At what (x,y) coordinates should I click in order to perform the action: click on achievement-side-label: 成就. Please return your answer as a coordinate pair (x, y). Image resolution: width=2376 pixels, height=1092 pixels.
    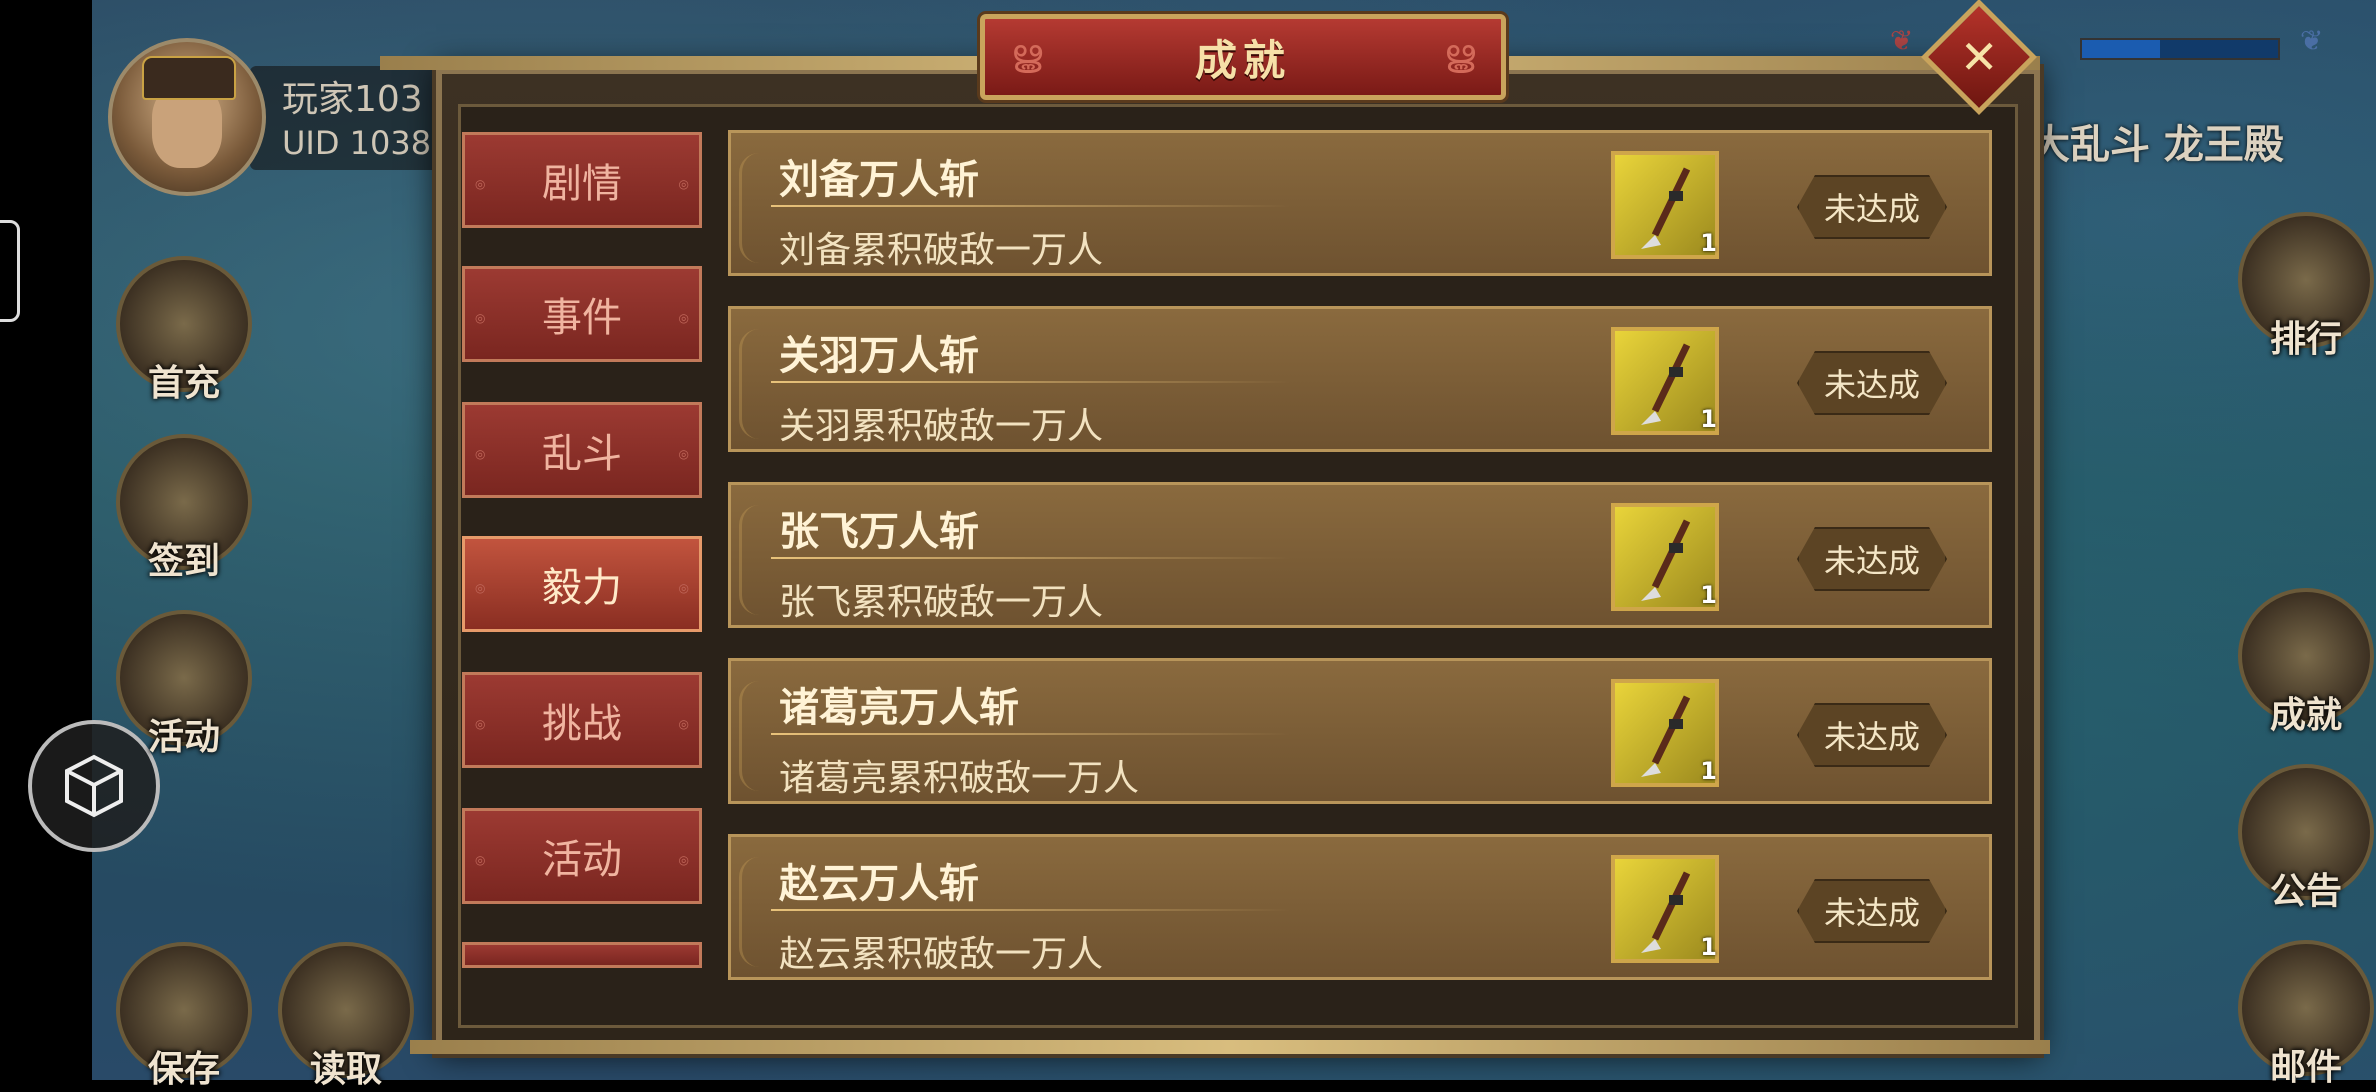
    Looking at the image, I should click on (2305, 715).